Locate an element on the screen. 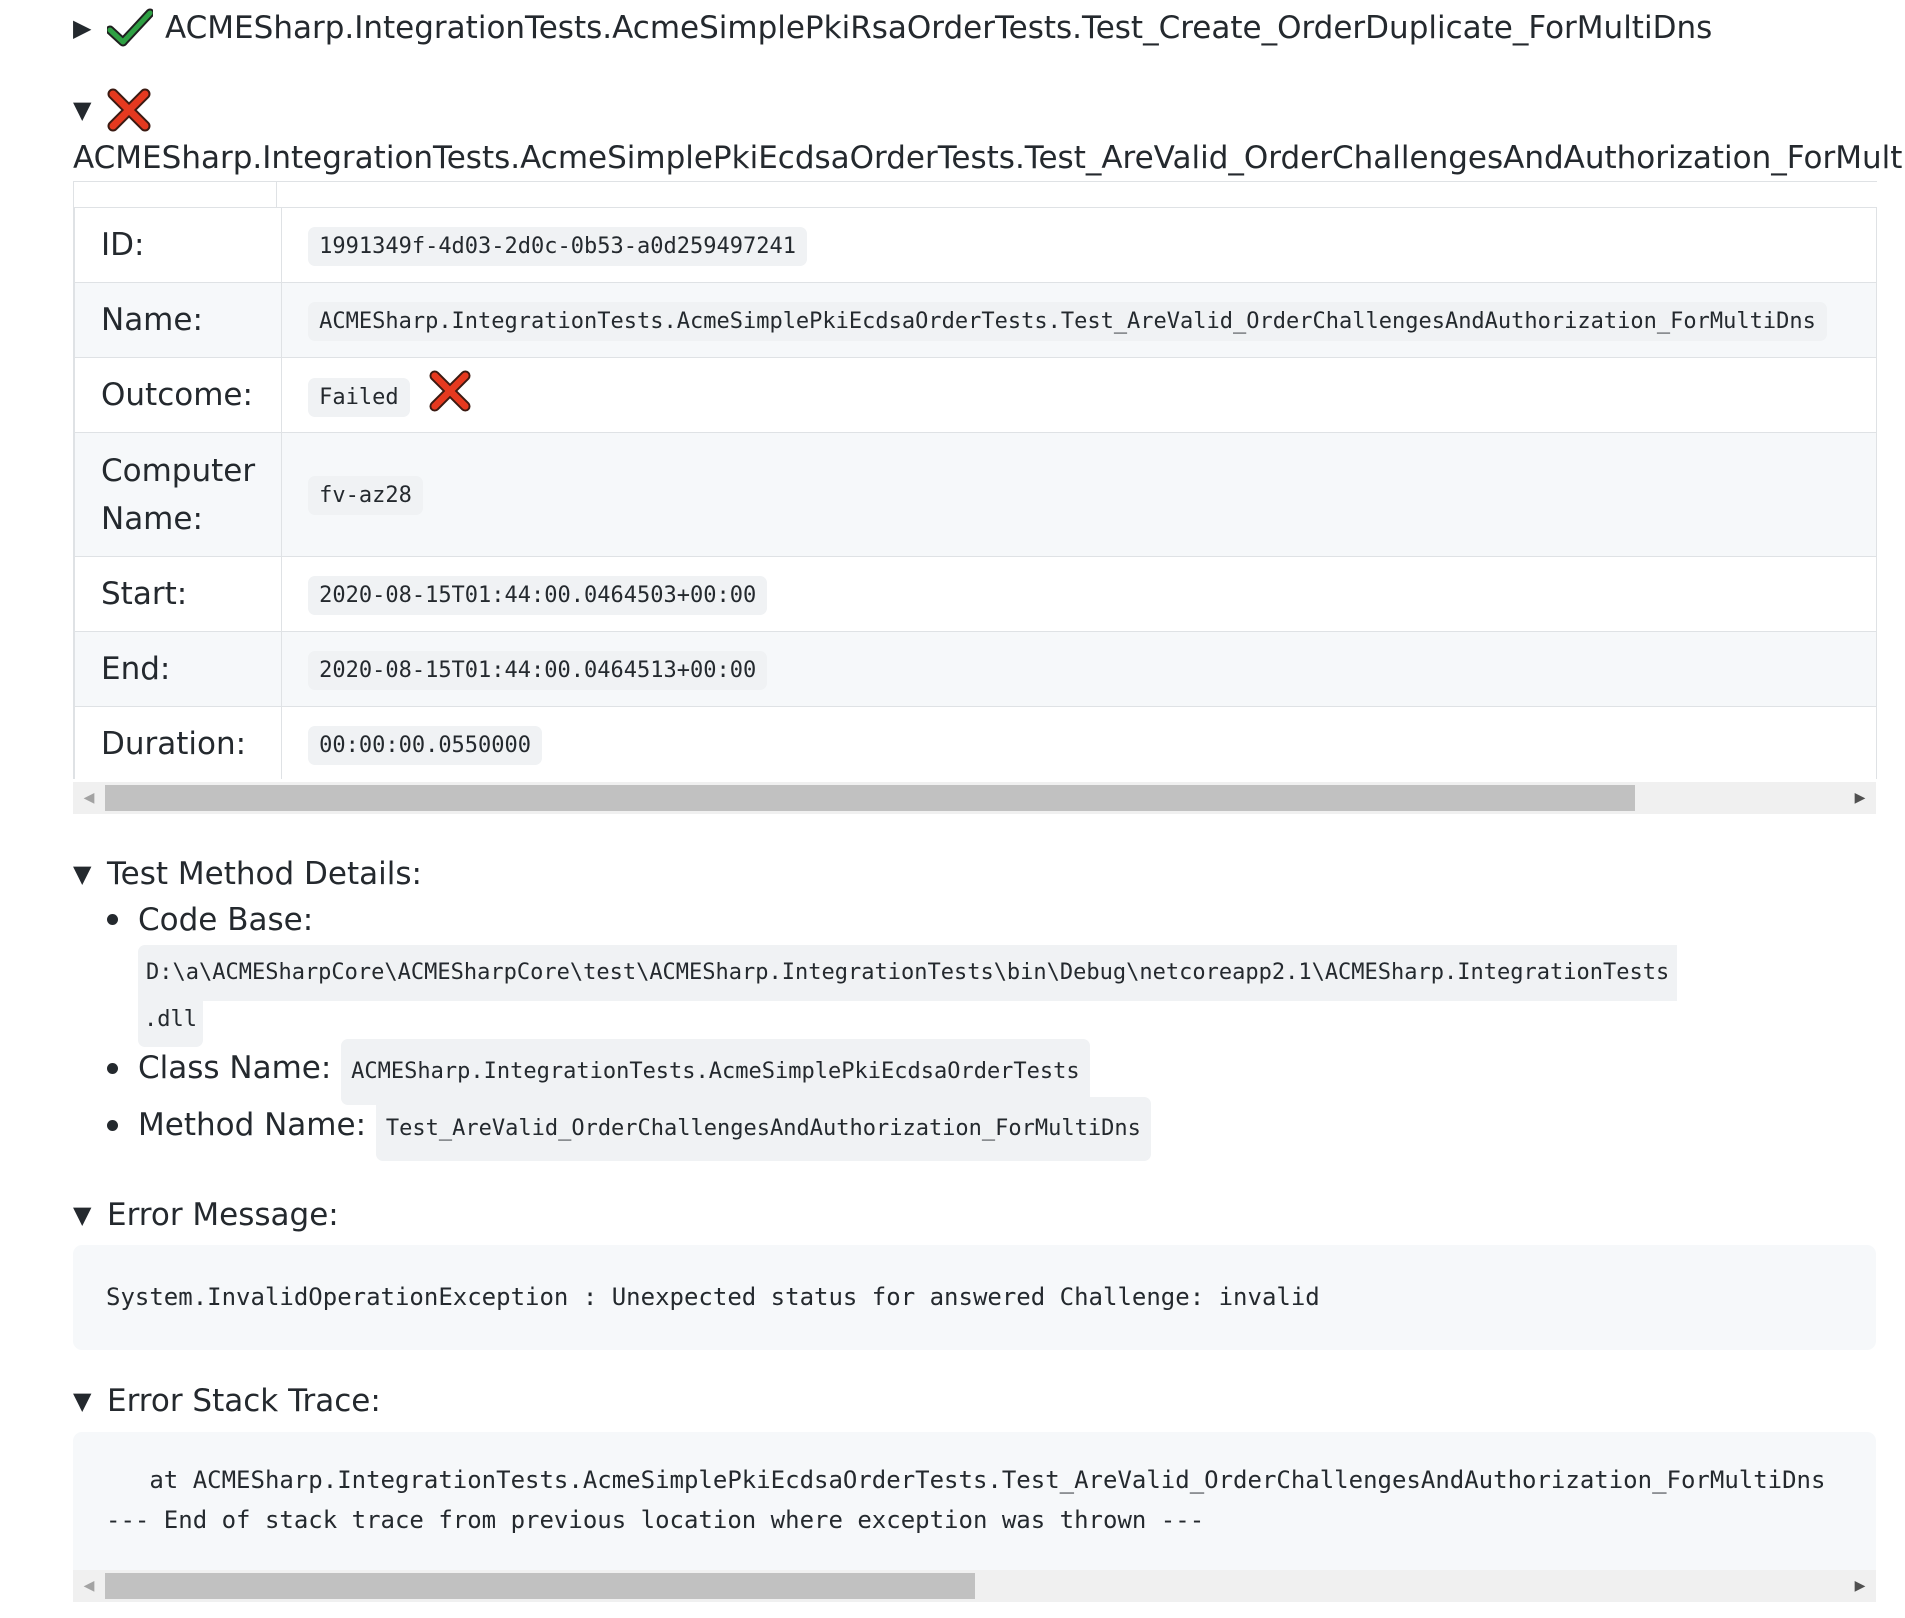 The width and height of the screenshot is (1905, 1618). computer-name-value: fv-az28 is located at coordinates (365, 495).